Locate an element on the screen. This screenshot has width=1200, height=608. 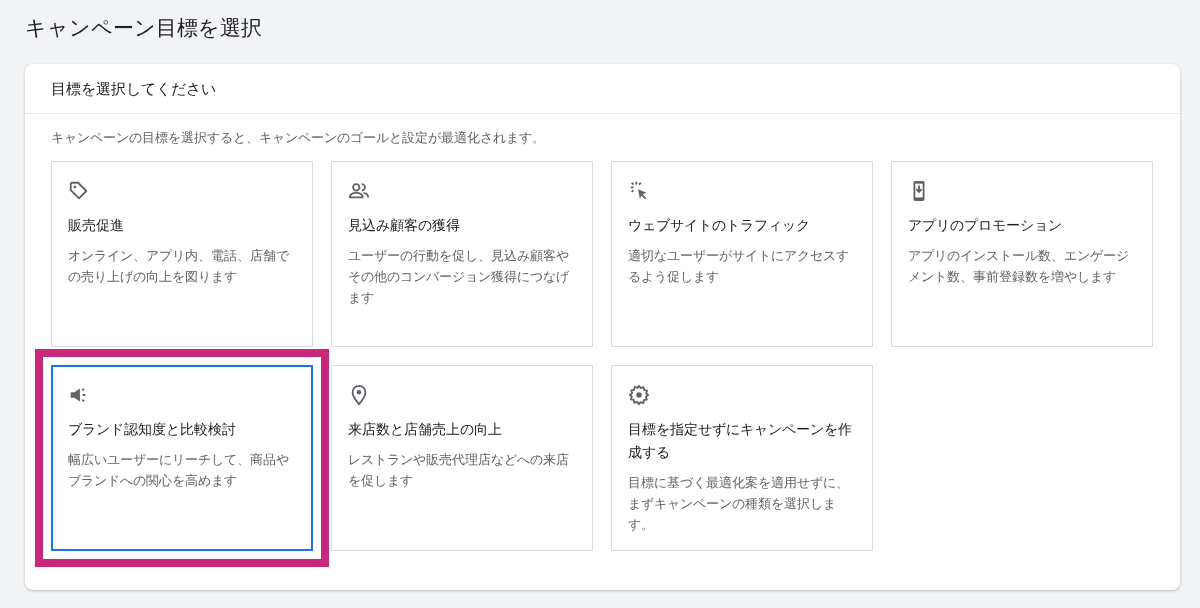
goal-description: 目標に基づく最適化案を適用せずに、まずキャンペーンの種類を選択します。 is located at coordinates (739, 504).